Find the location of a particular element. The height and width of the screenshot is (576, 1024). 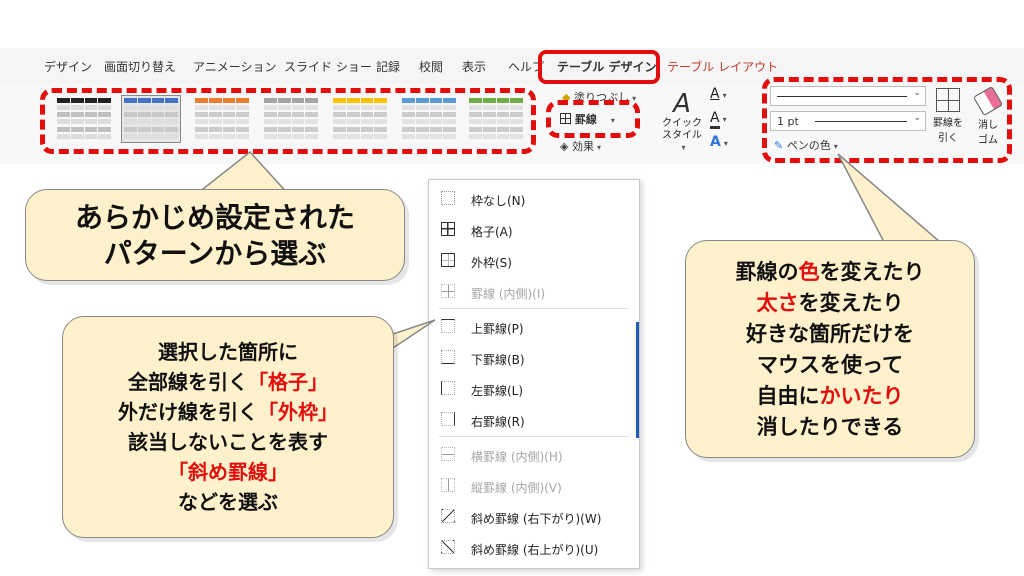

effects-icon: ◈ is located at coordinates (564, 146).